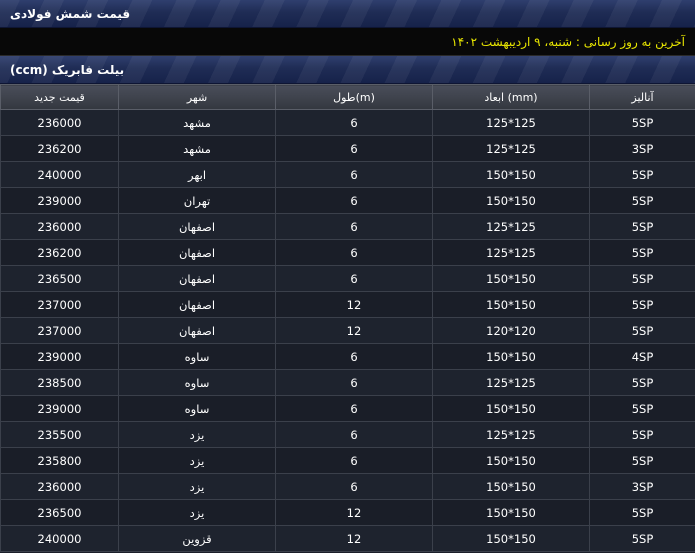 The image size is (695, 553). Describe the element at coordinates (59, 434) in the screenshot. I see `cell-price: 235500` at that location.